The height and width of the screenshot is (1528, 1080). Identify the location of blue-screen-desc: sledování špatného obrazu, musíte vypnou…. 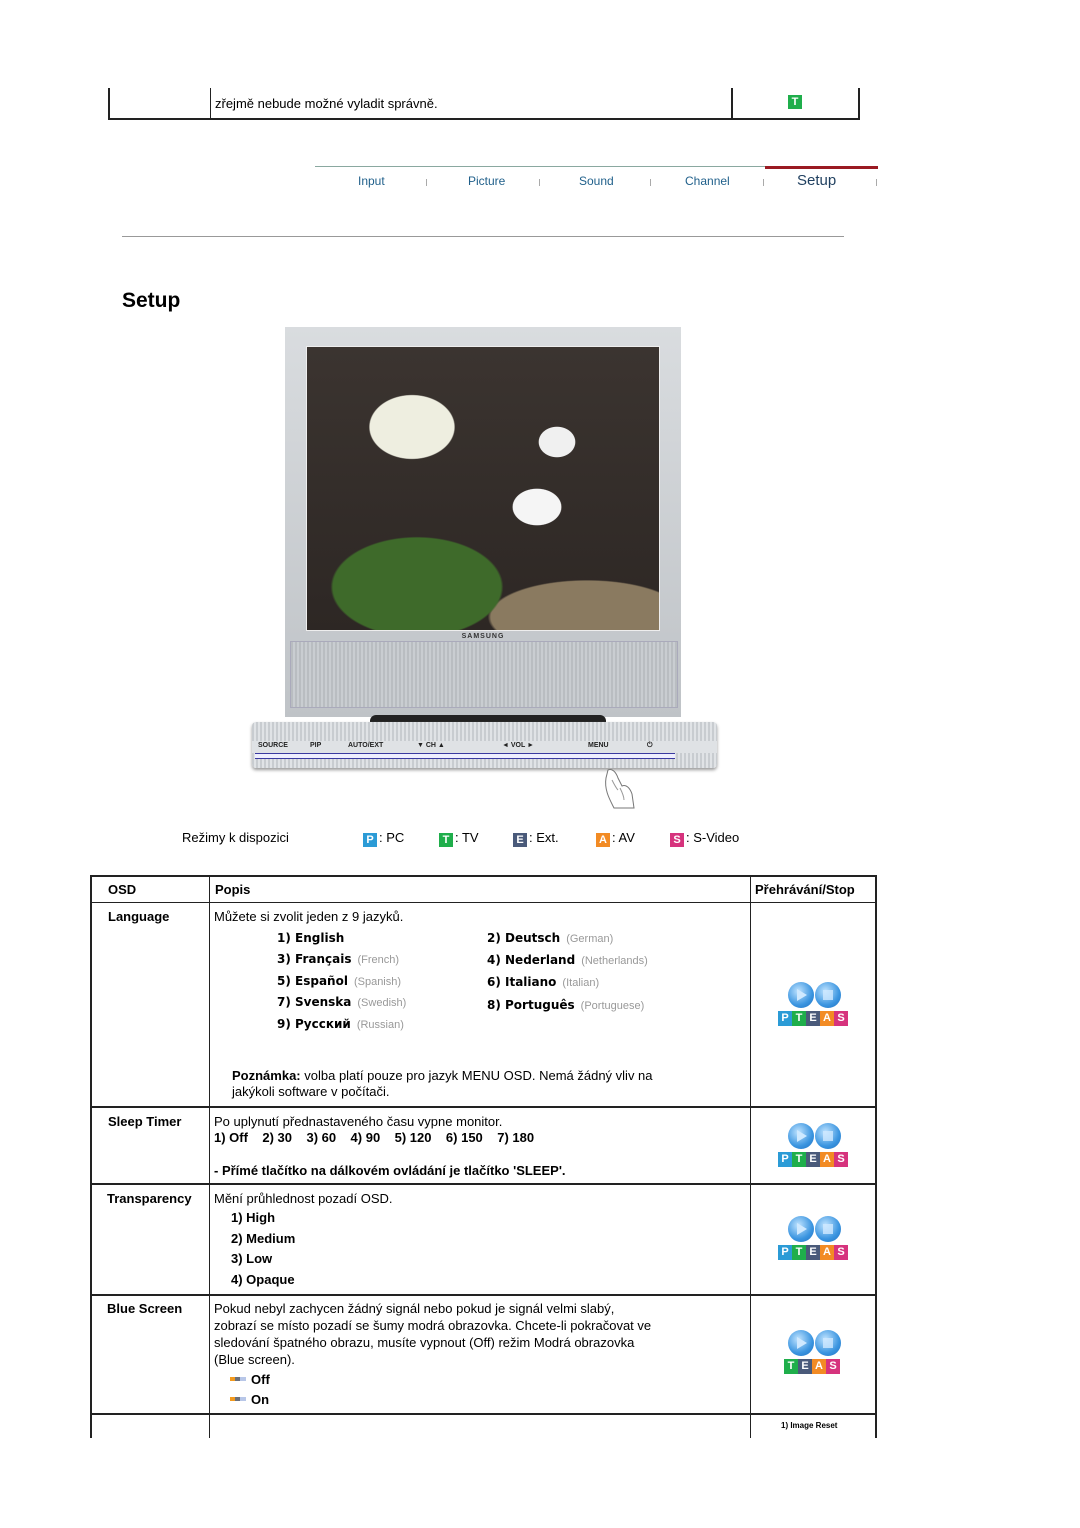
(424, 1342).